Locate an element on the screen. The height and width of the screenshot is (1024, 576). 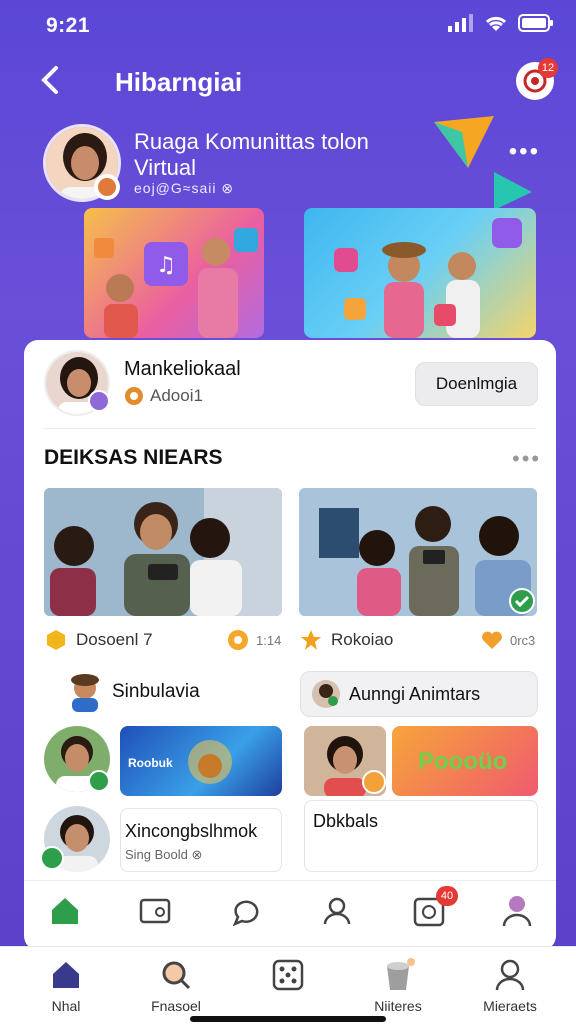
status-icons is located at coordinates (501, 23).